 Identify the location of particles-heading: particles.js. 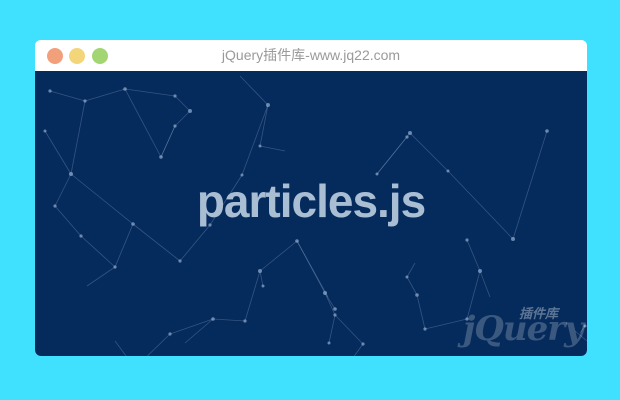
(311, 201).